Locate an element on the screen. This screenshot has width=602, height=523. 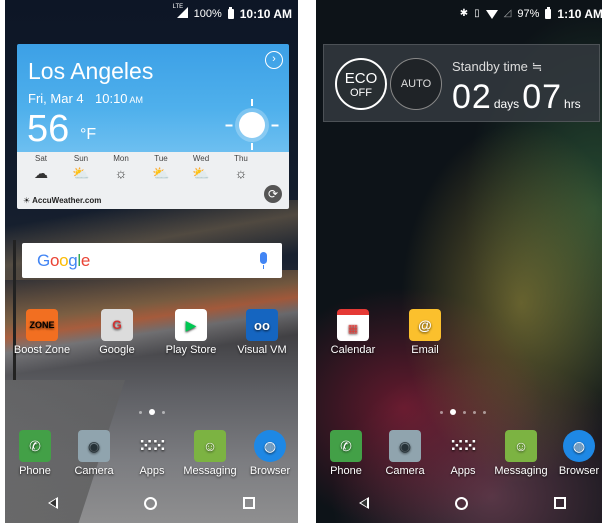
status-bar: ✱ ▯ ◿ 97% 1:10 AM is located at coordinates (459, 14).